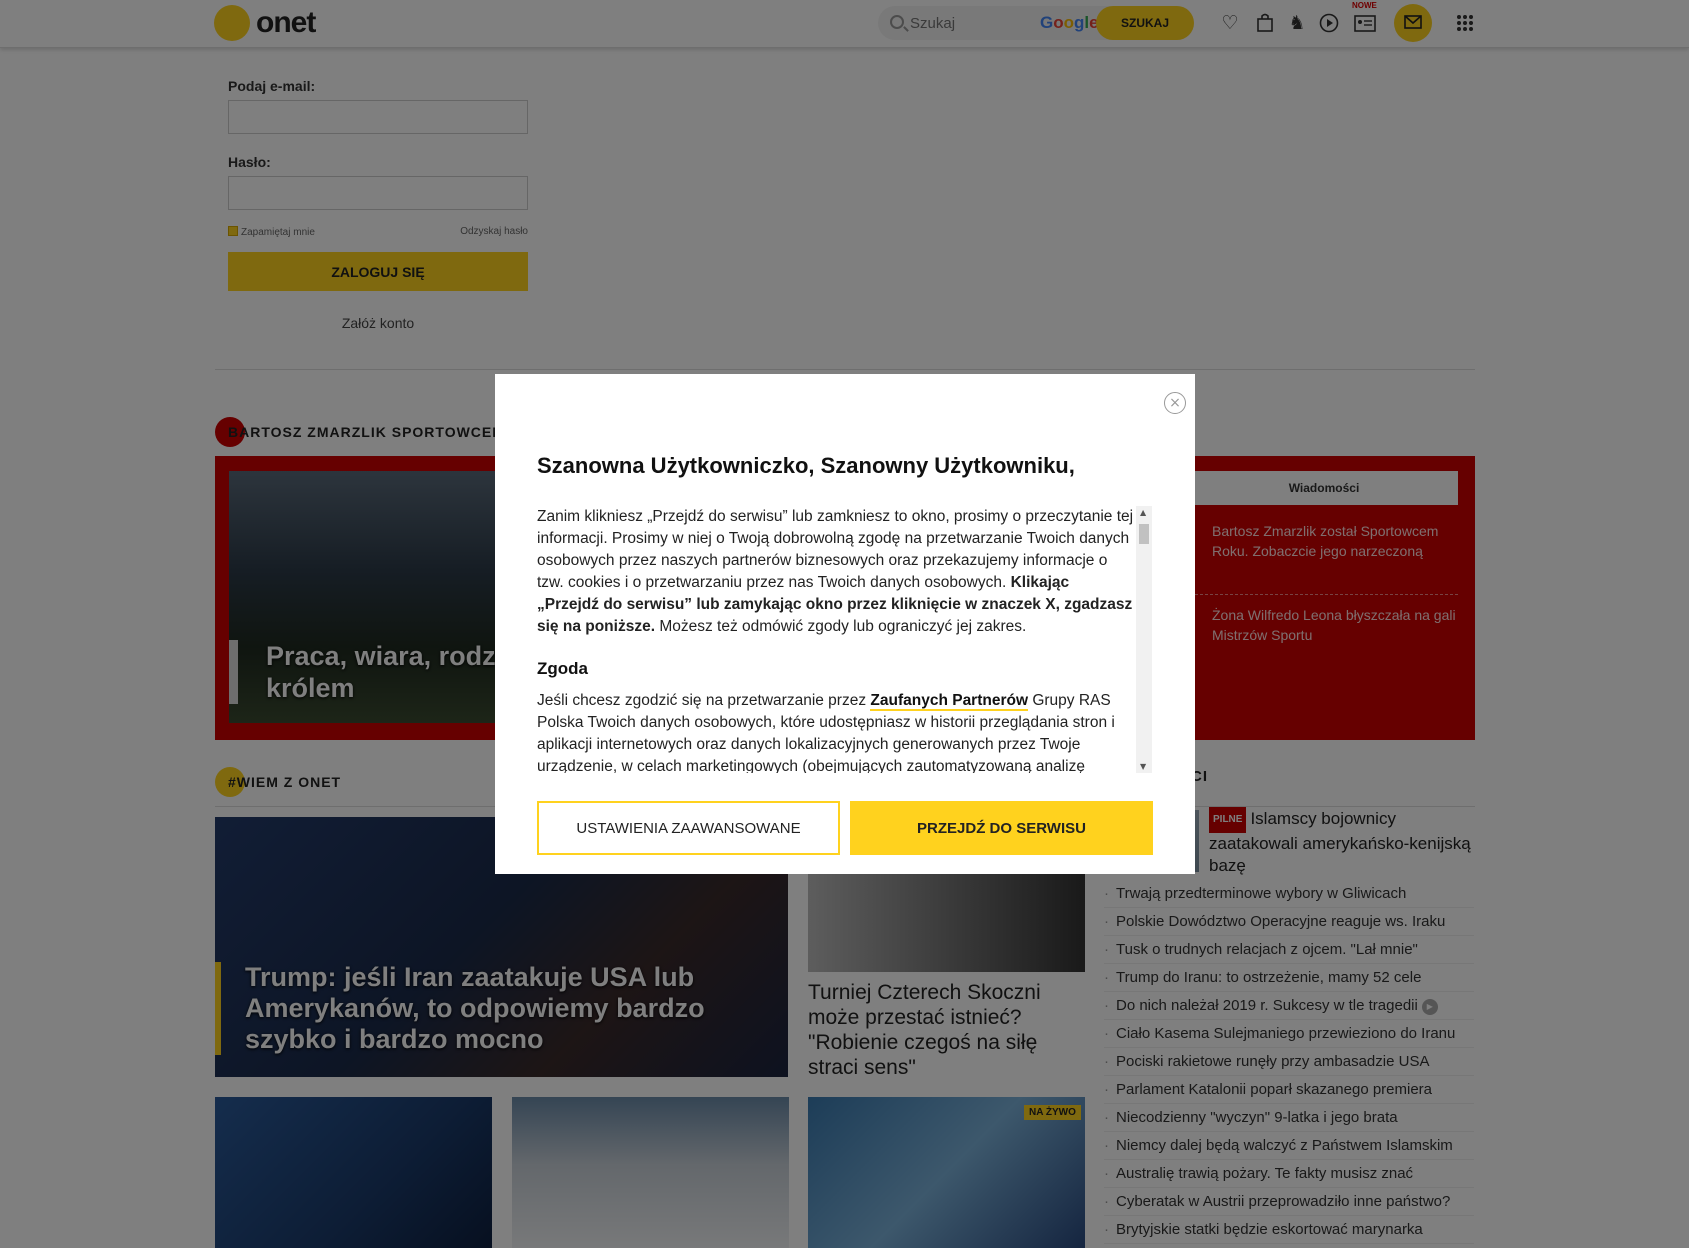  I want to click on close-button: ×, so click(1175, 403).